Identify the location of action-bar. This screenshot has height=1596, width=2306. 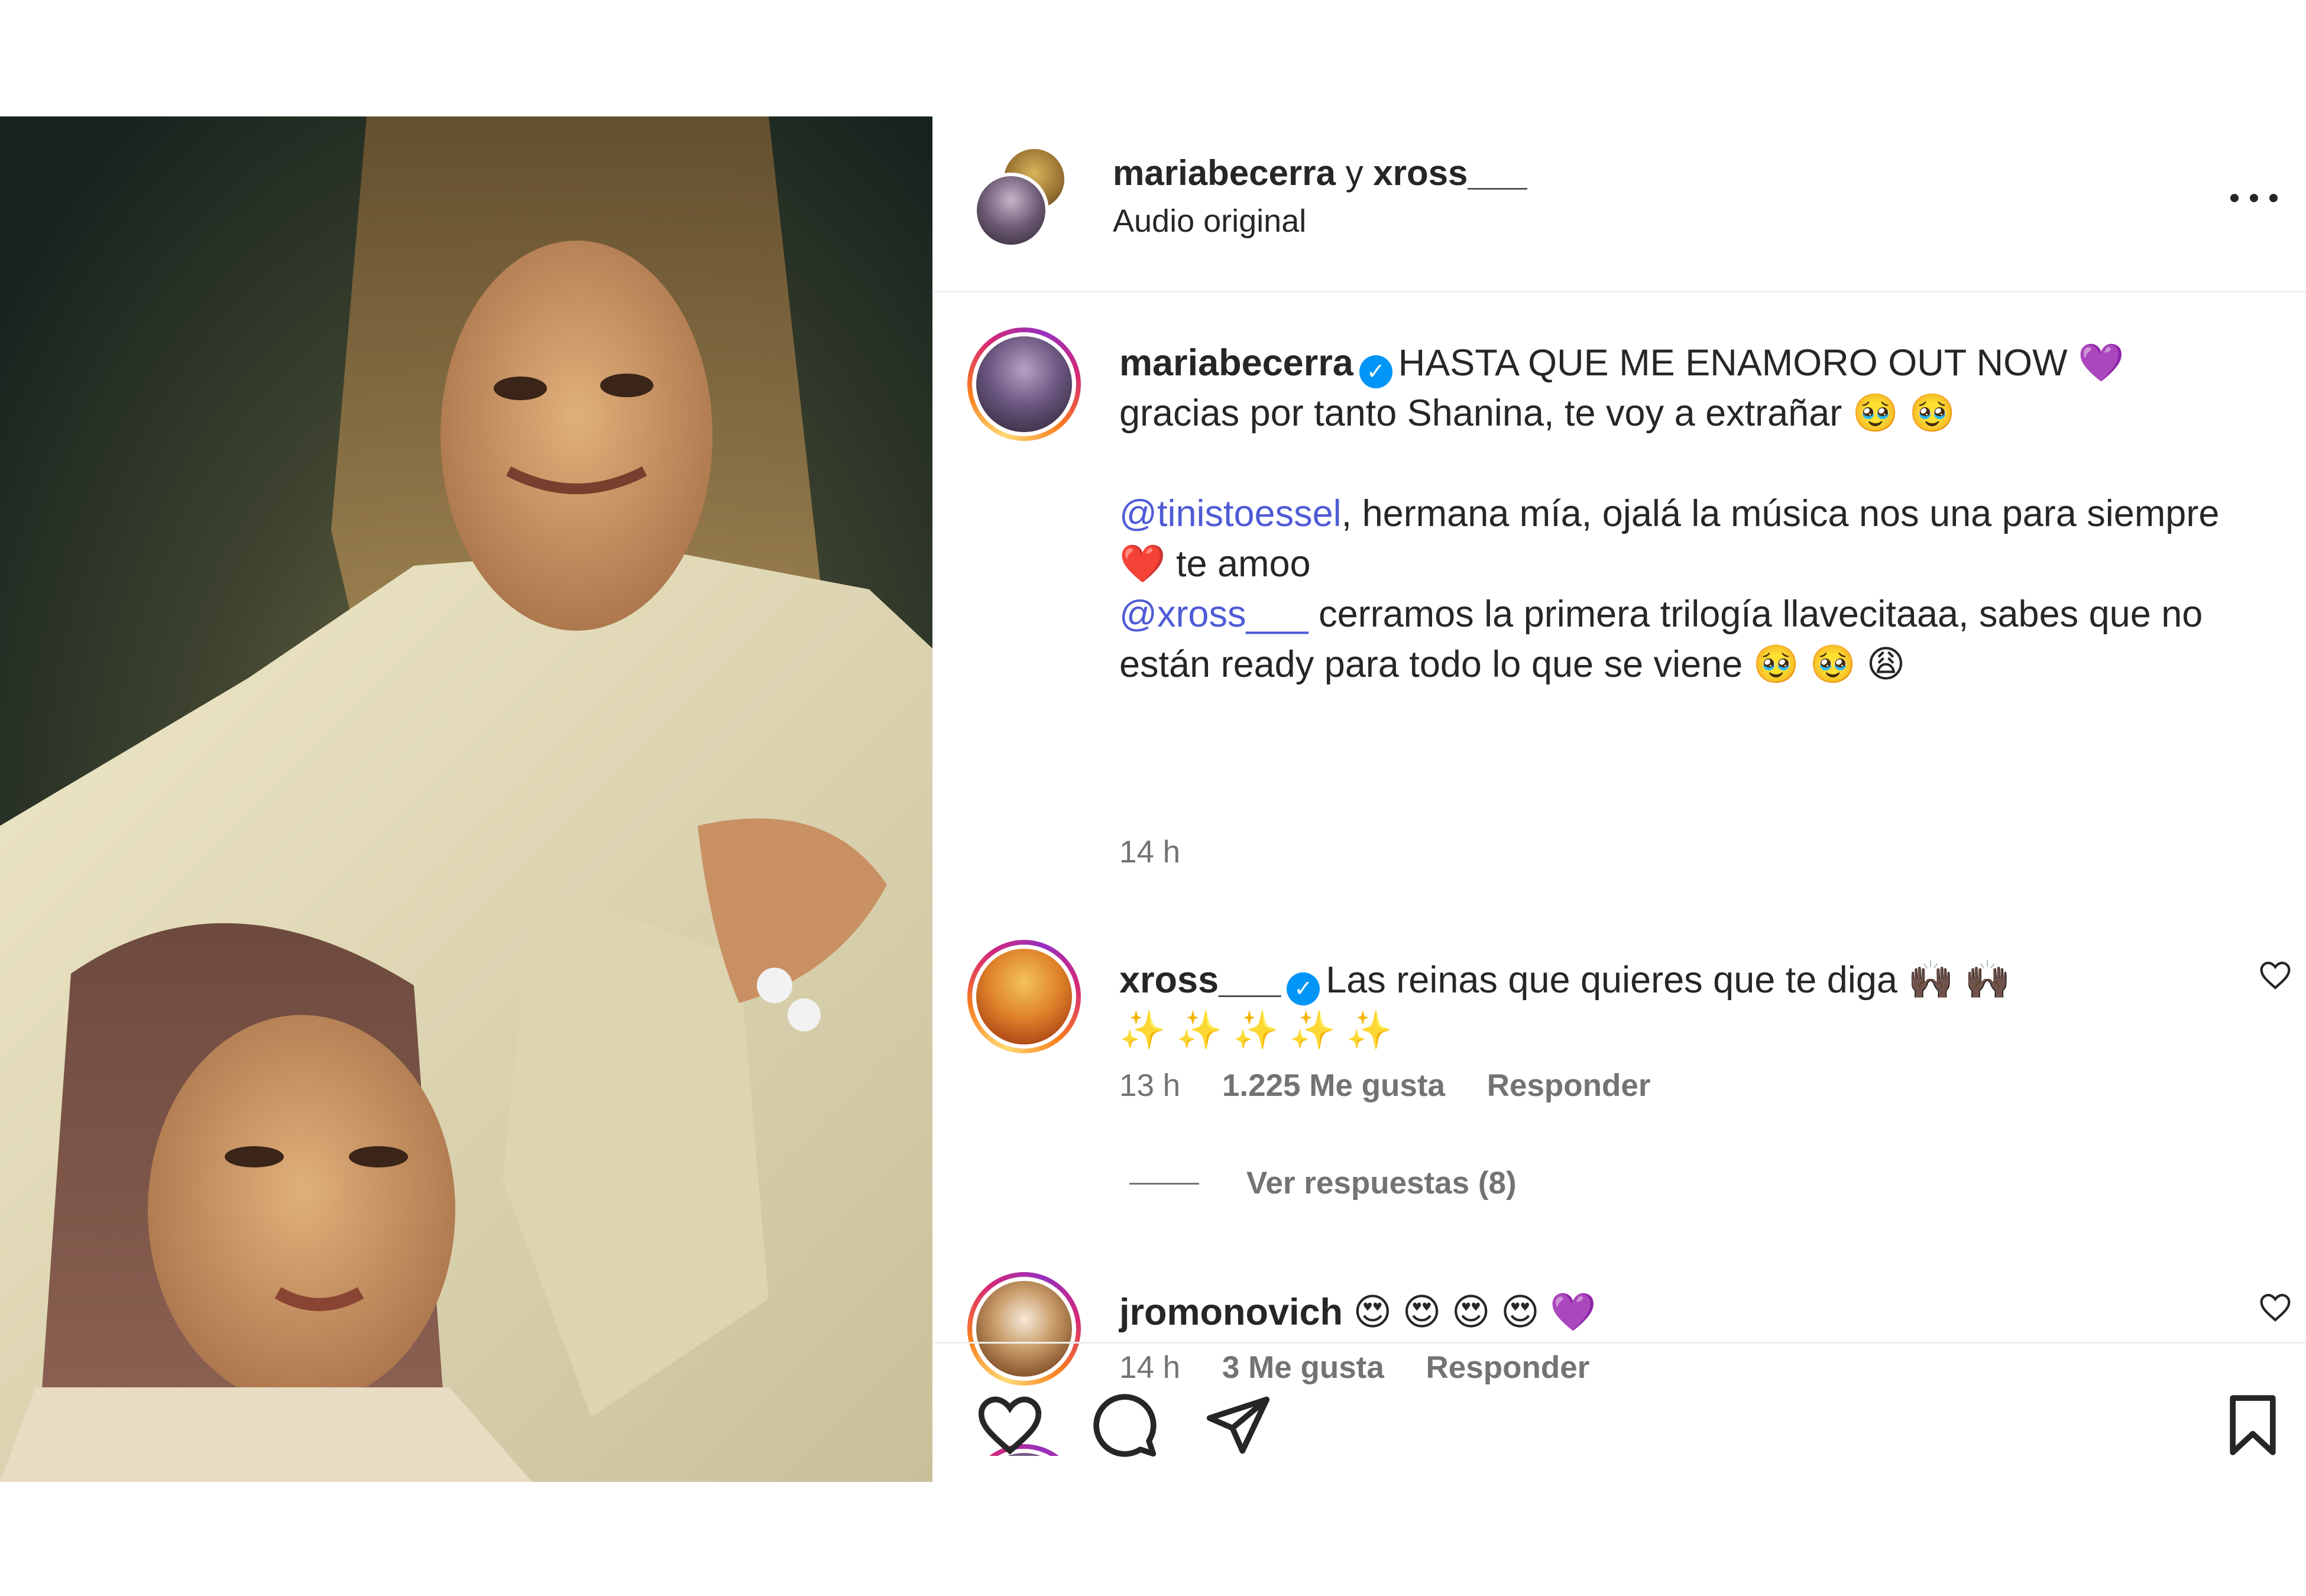
(1620, 1412).